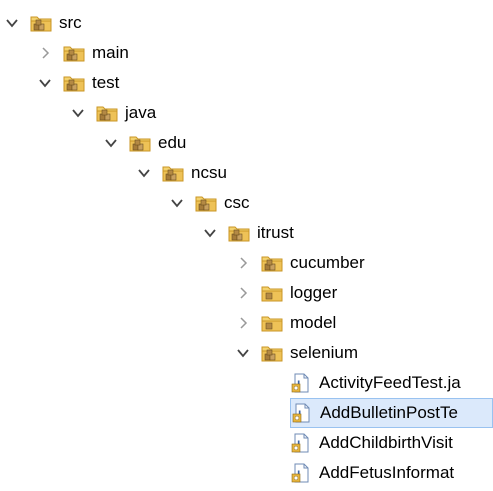 This screenshot has width=493, height=491. I want to click on tree-item-addchildbirthvisit: J AddChildbirthVisit, so click(360, 443).